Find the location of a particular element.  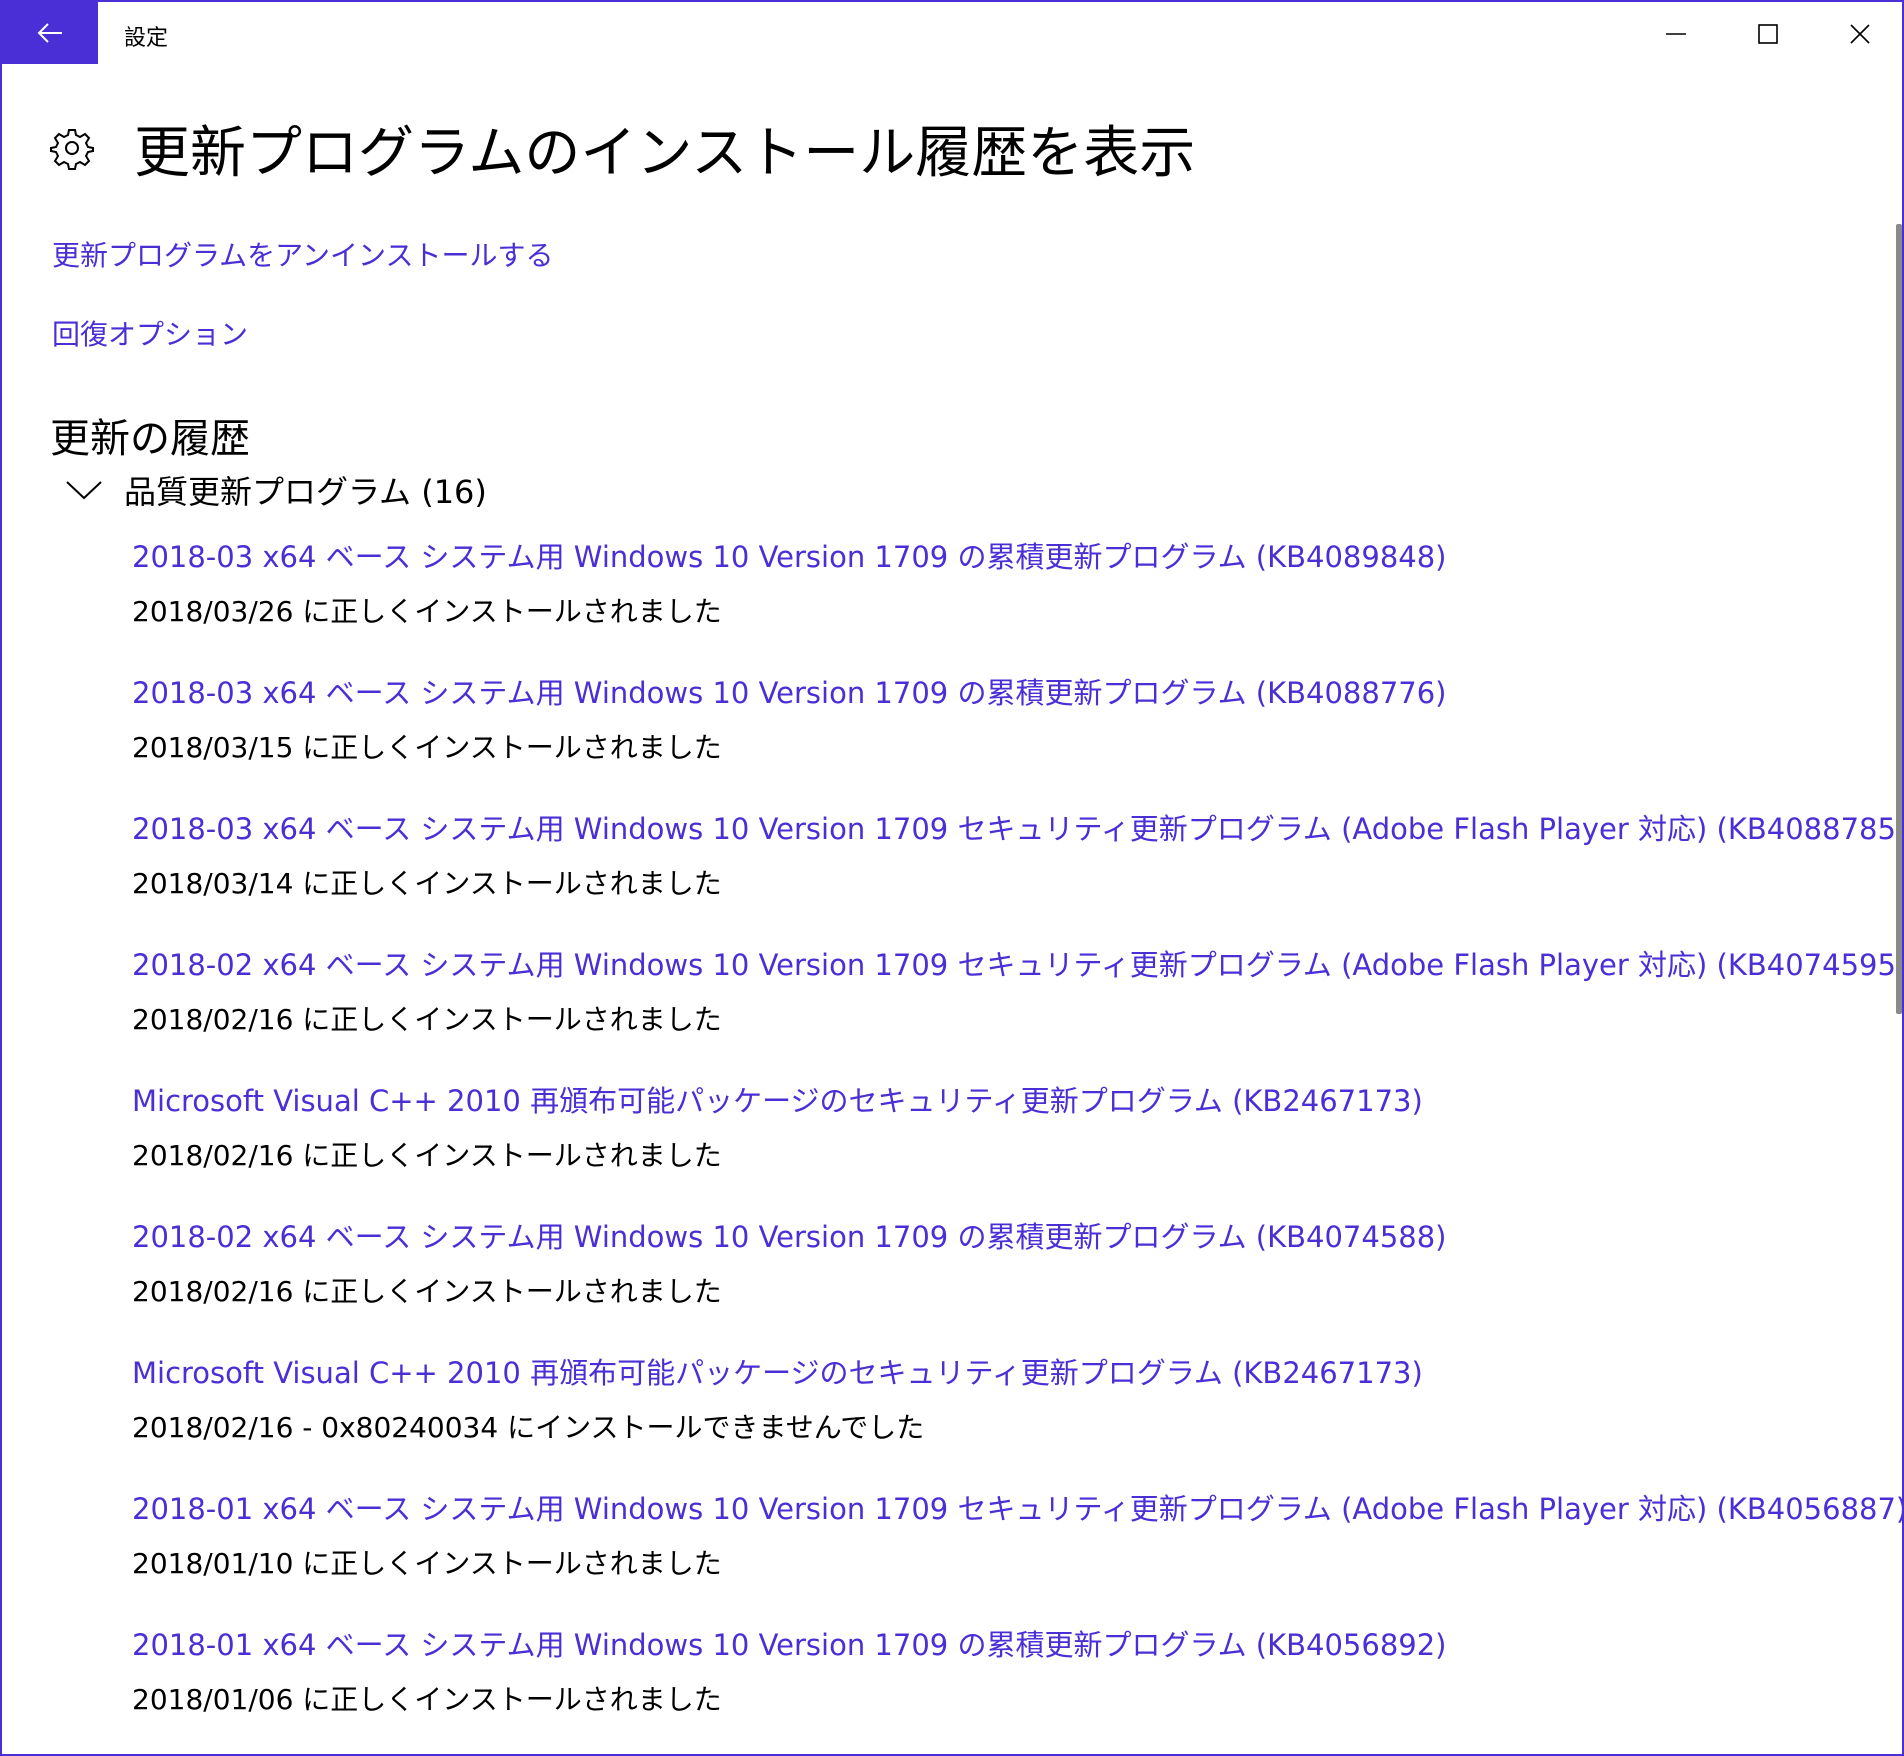

back-arrow-icon is located at coordinates (49, 33).